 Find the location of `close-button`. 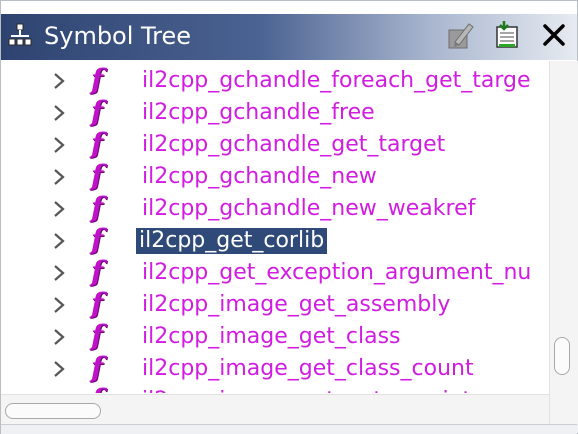

close-button is located at coordinates (554, 37).